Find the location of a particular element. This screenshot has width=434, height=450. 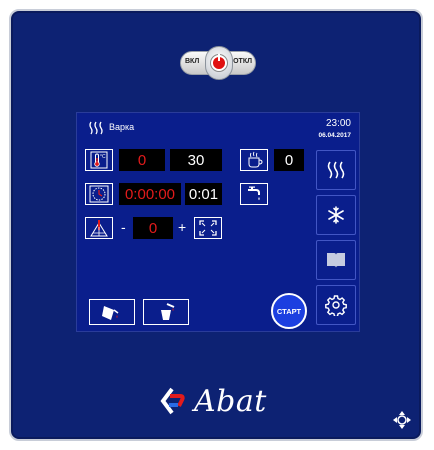

fullscreen-button is located at coordinates (208, 228).